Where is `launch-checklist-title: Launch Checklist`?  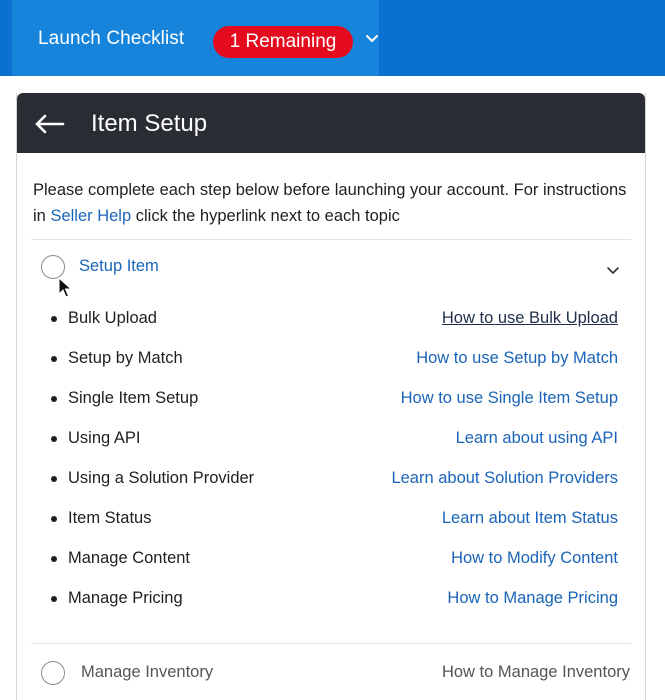 launch-checklist-title: Launch Checklist is located at coordinates (111, 38).